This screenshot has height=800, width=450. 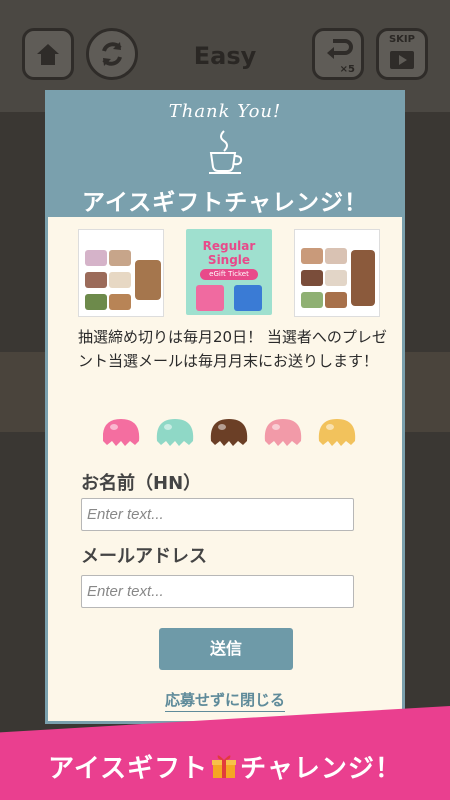 I want to click on thank-you-text: Thank You!, so click(x=225, y=111).